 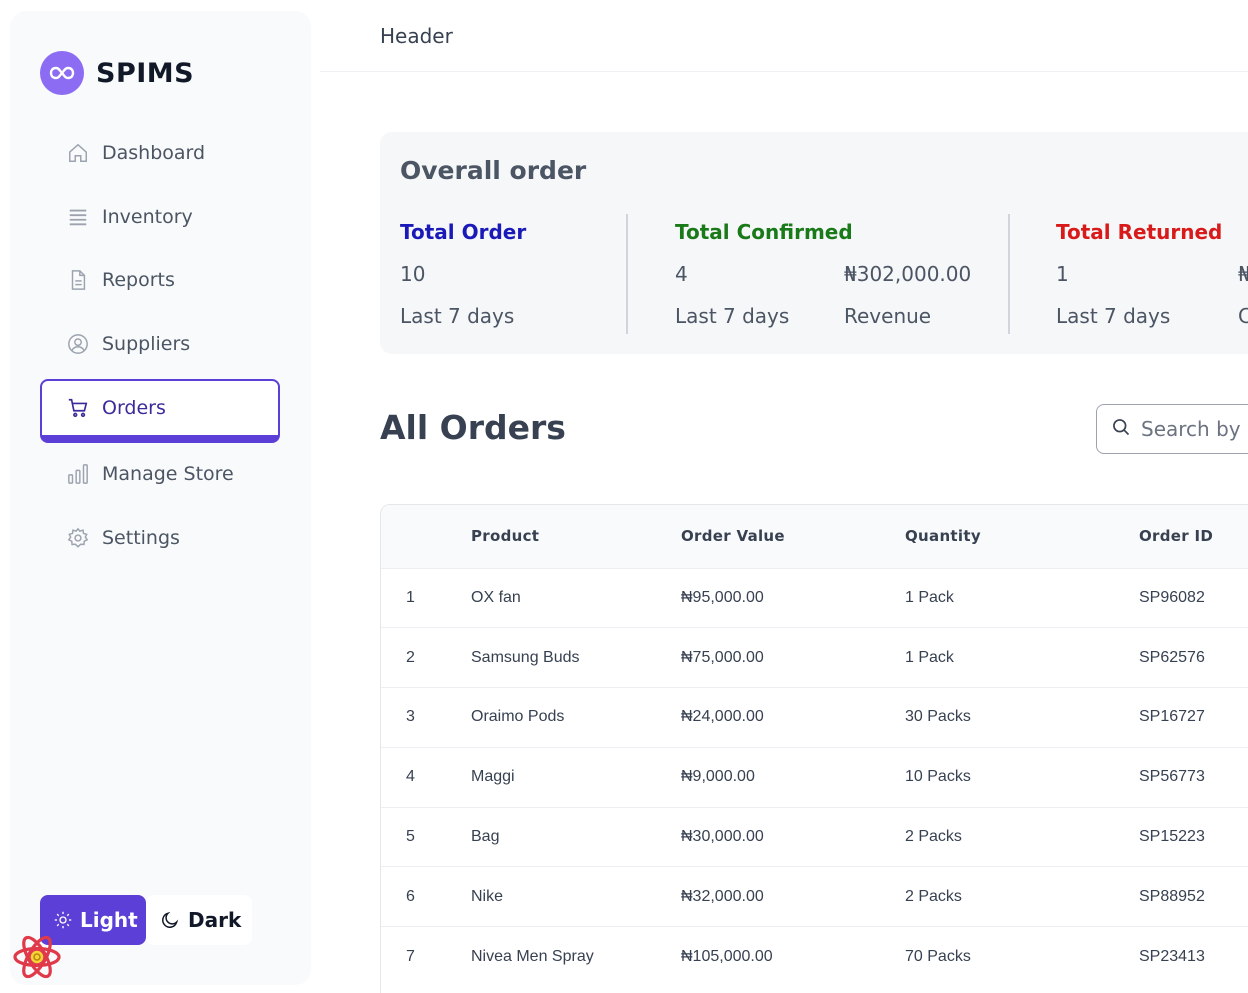 What do you see at coordinates (1172, 717) in the screenshot?
I see `order-id-cell: SP16727` at bounding box center [1172, 717].